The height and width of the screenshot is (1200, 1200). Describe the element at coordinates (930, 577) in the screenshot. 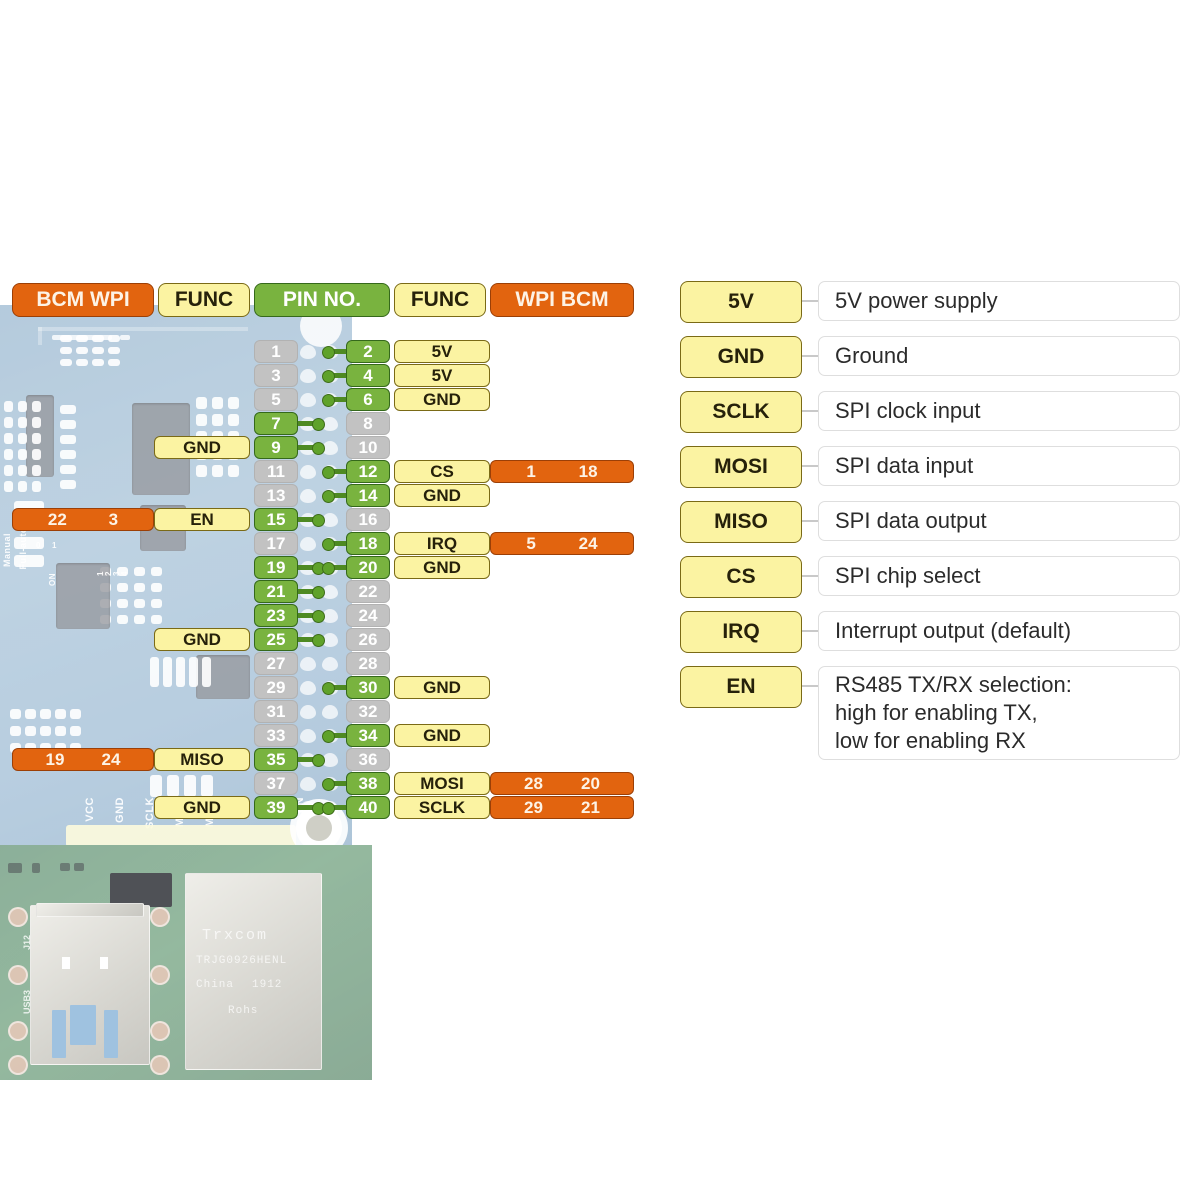

I see `legend-row-cs: CS SPI chip select` at that location.